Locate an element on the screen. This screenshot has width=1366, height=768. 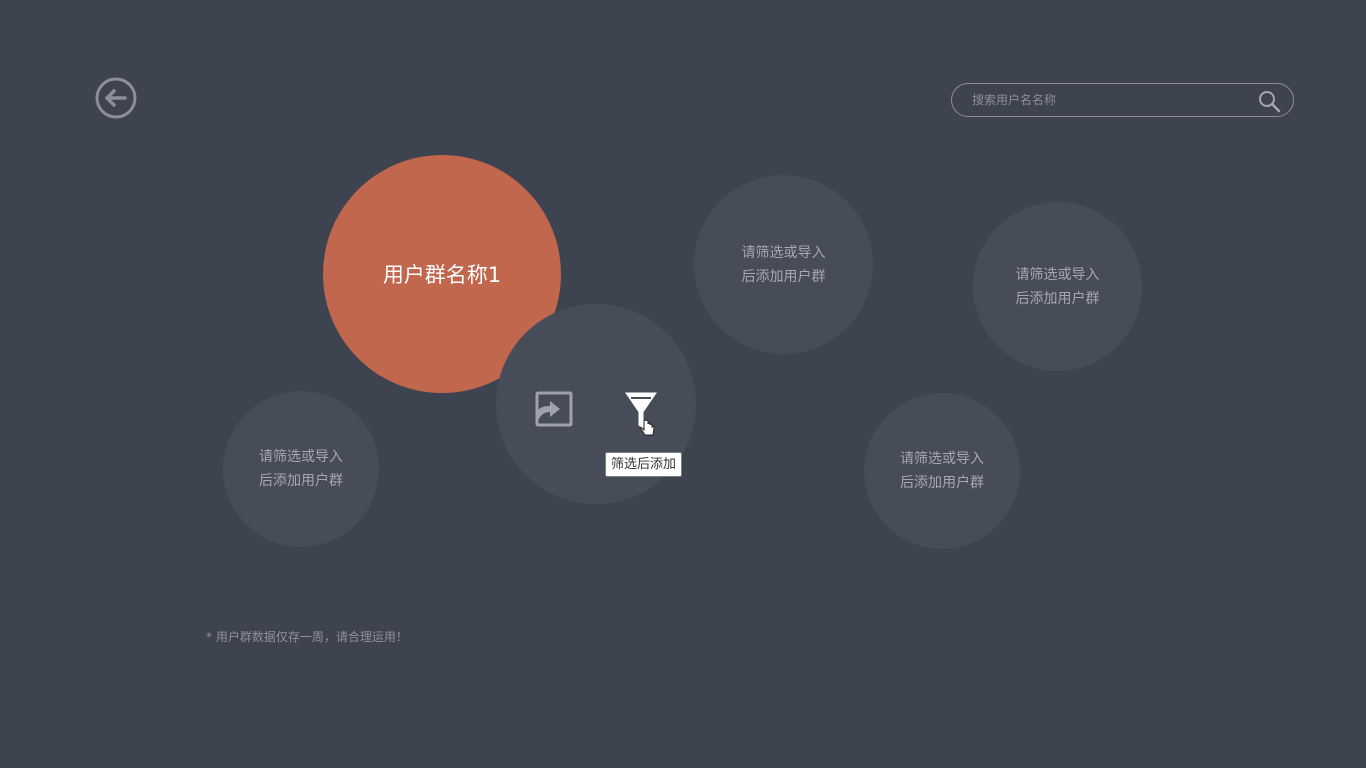
user-group-name: 用户群名称1 is located at coordinates (442, 275).